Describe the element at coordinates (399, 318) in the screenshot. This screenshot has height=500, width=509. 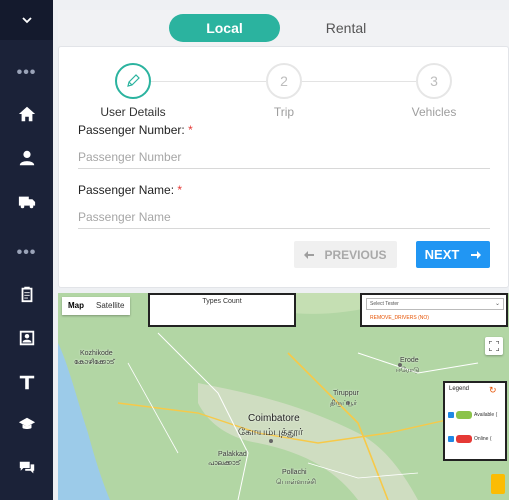
I see `remove-drivers-link: REMOVE_DRIVERS (NO)` at that location.